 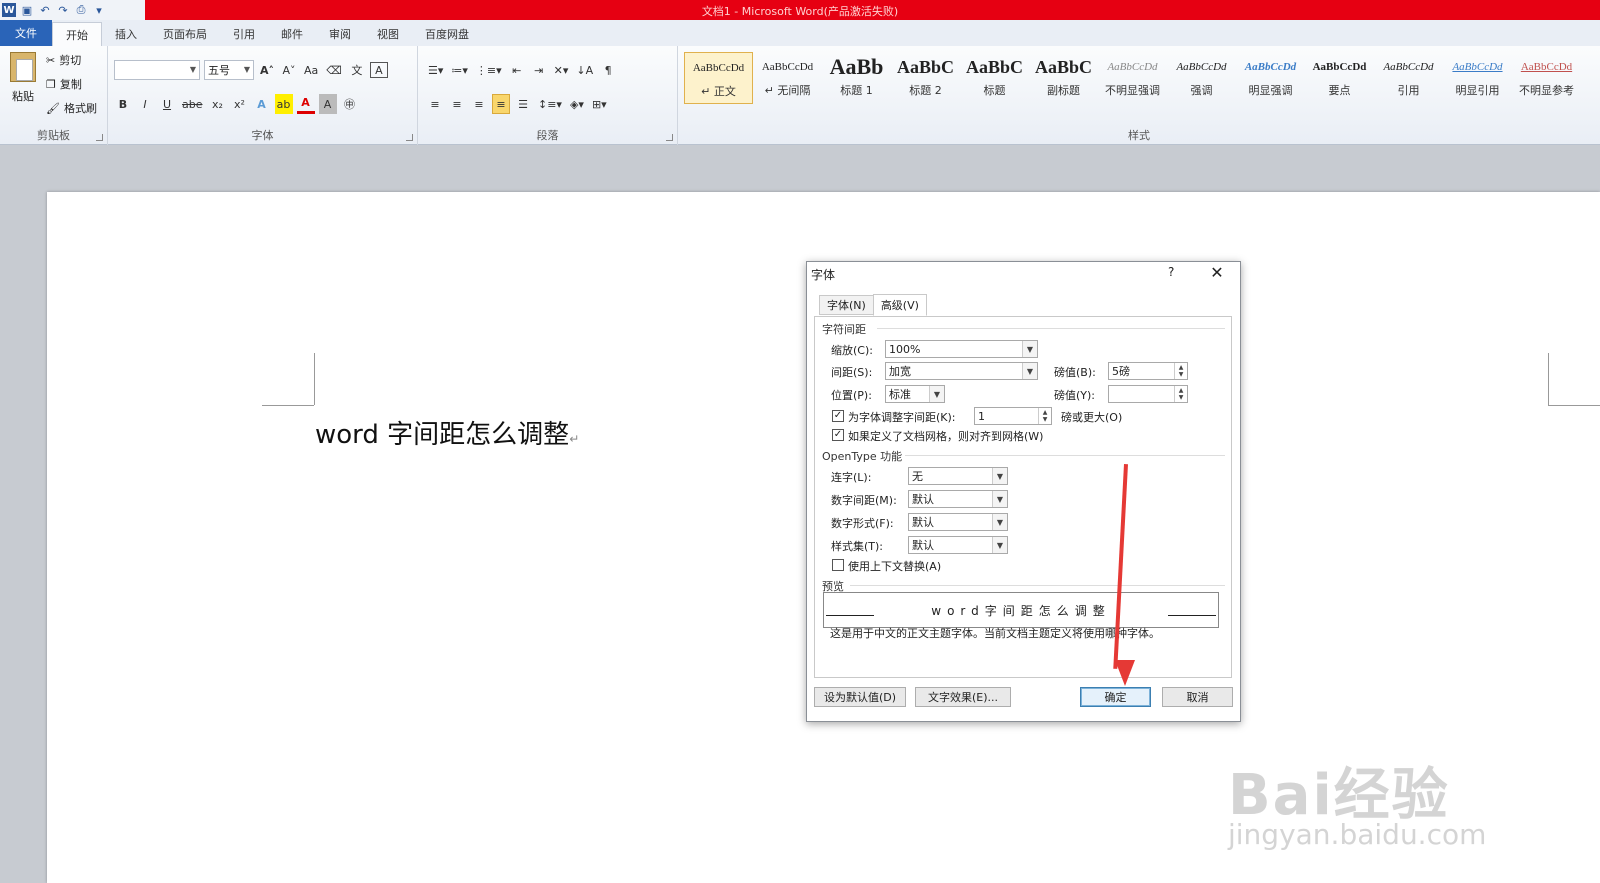 I want to click on tab-references: 引用, so click(x=244, y=34).